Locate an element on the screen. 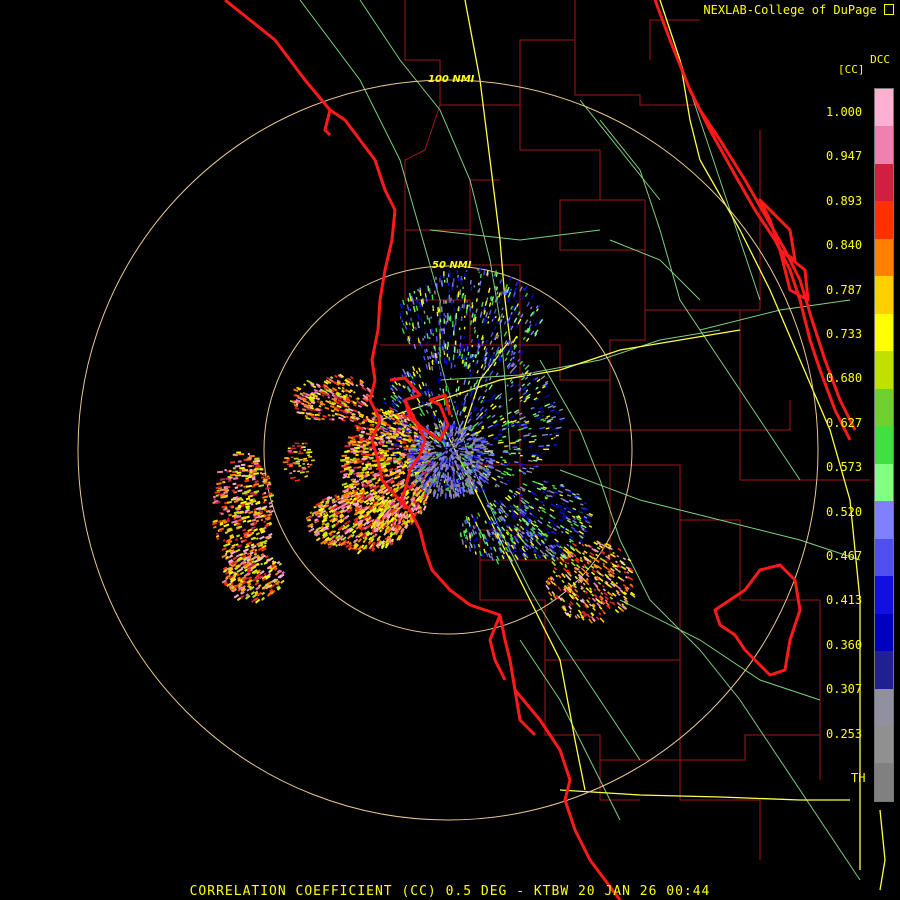 The image size is (900, 900). ring-label-50: 50 NMI is located at coordinates (452, 265).